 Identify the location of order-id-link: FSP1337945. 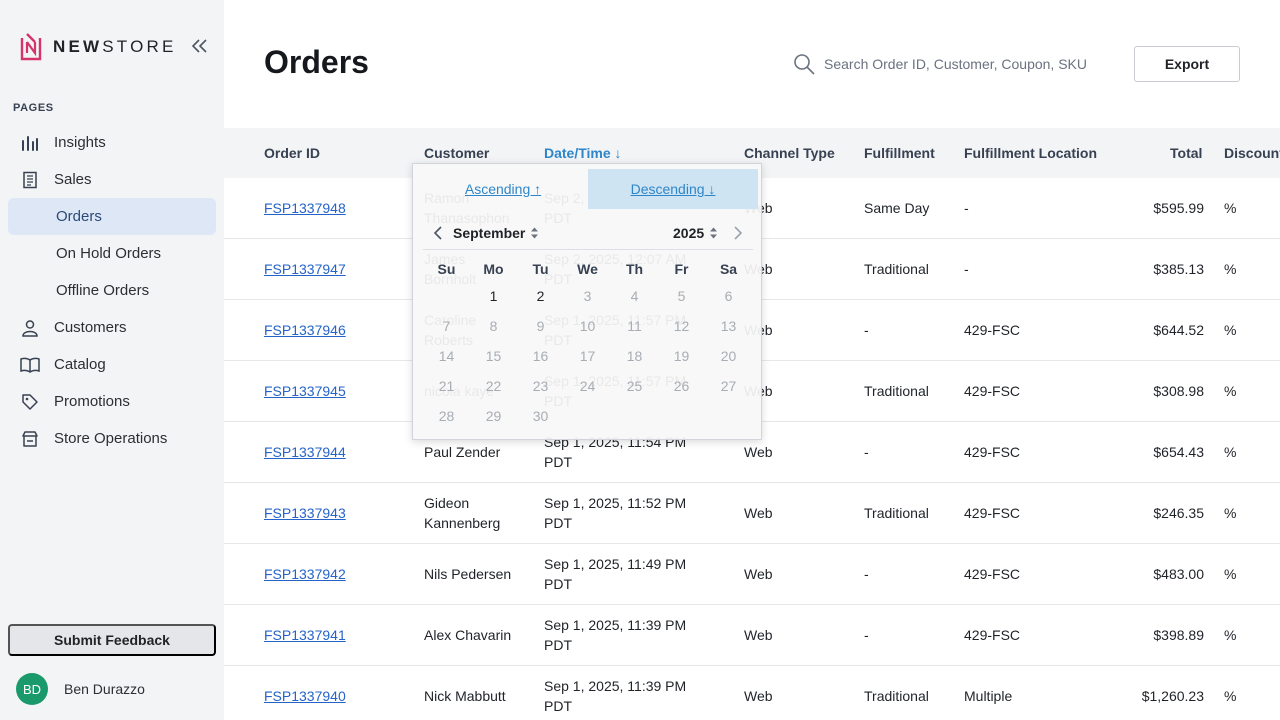
(305, 391).